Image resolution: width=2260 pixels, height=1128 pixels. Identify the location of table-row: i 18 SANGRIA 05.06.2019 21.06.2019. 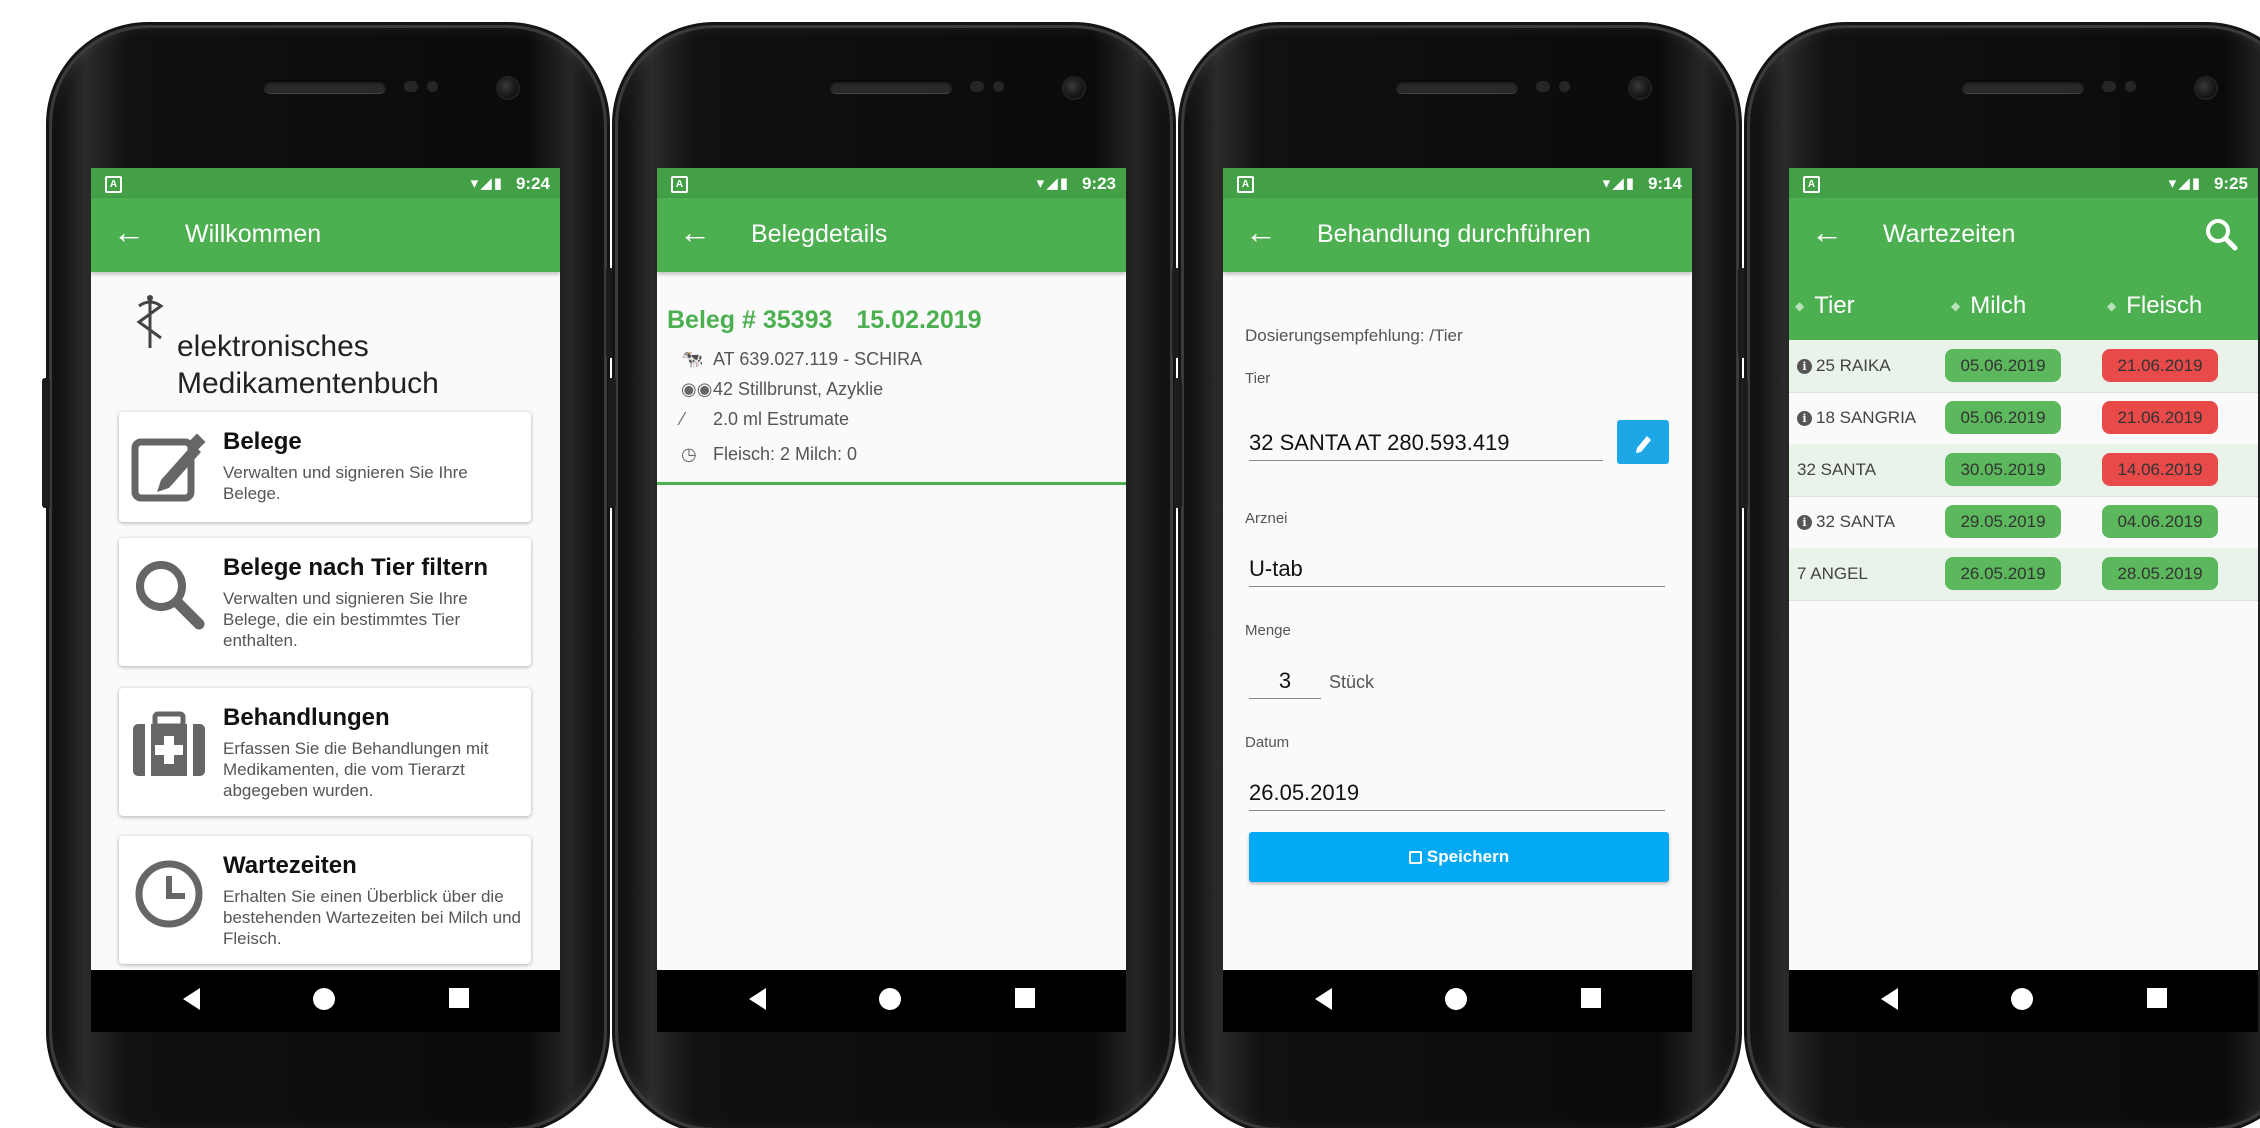
(2023, 418).